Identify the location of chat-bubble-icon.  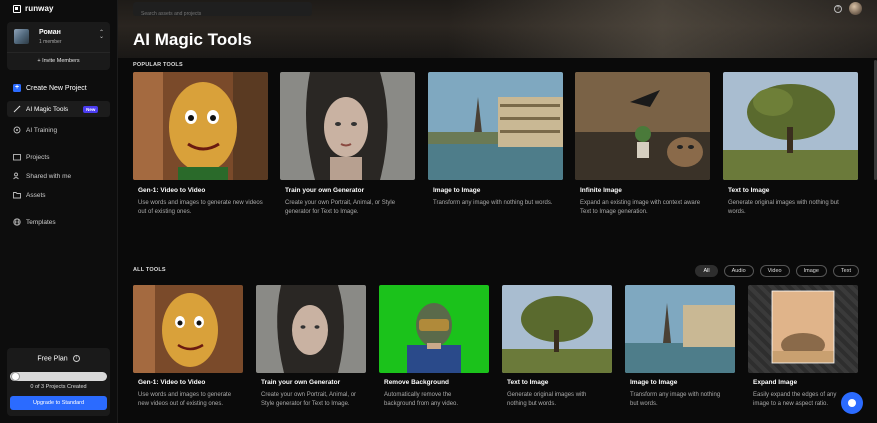
(852, 403).